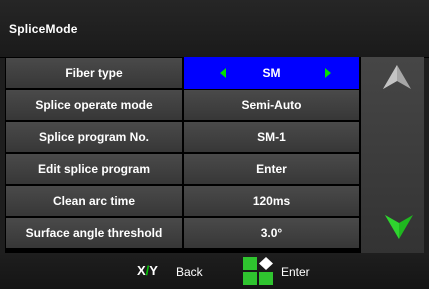  What do you see at coordinates (147, 270) in the screenshot?
I see `xy-back-key: X/Y` at bounding box center [147, 270].